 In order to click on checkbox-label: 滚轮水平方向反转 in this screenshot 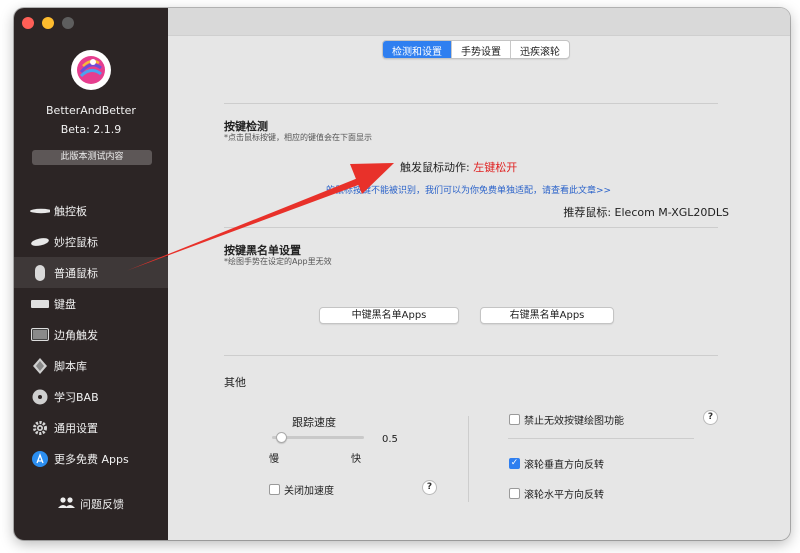, I will do `click(564, 495)`.